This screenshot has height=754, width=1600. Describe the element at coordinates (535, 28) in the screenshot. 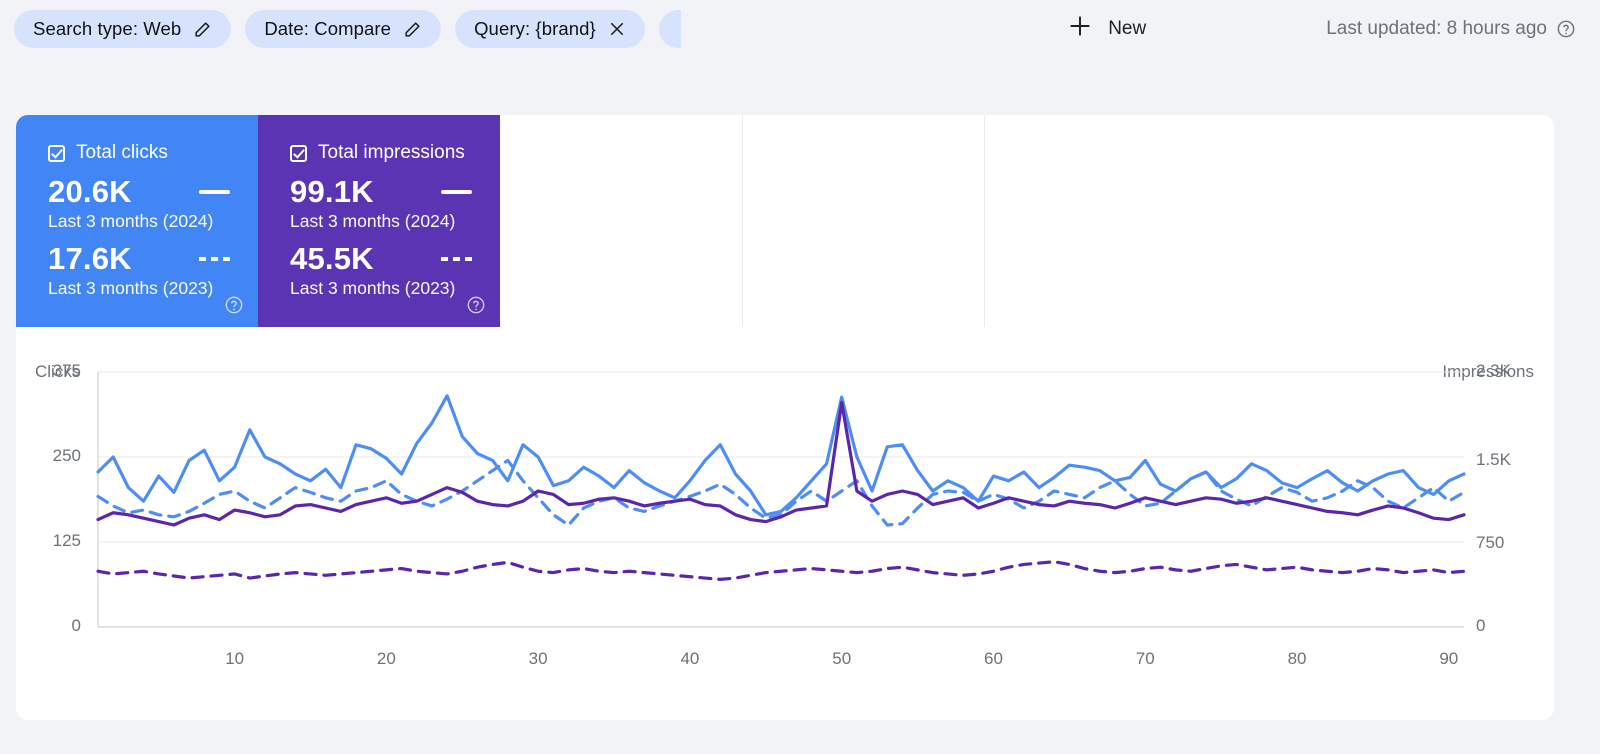

I see `filter-chip-label: Query: {brand}` at that location.